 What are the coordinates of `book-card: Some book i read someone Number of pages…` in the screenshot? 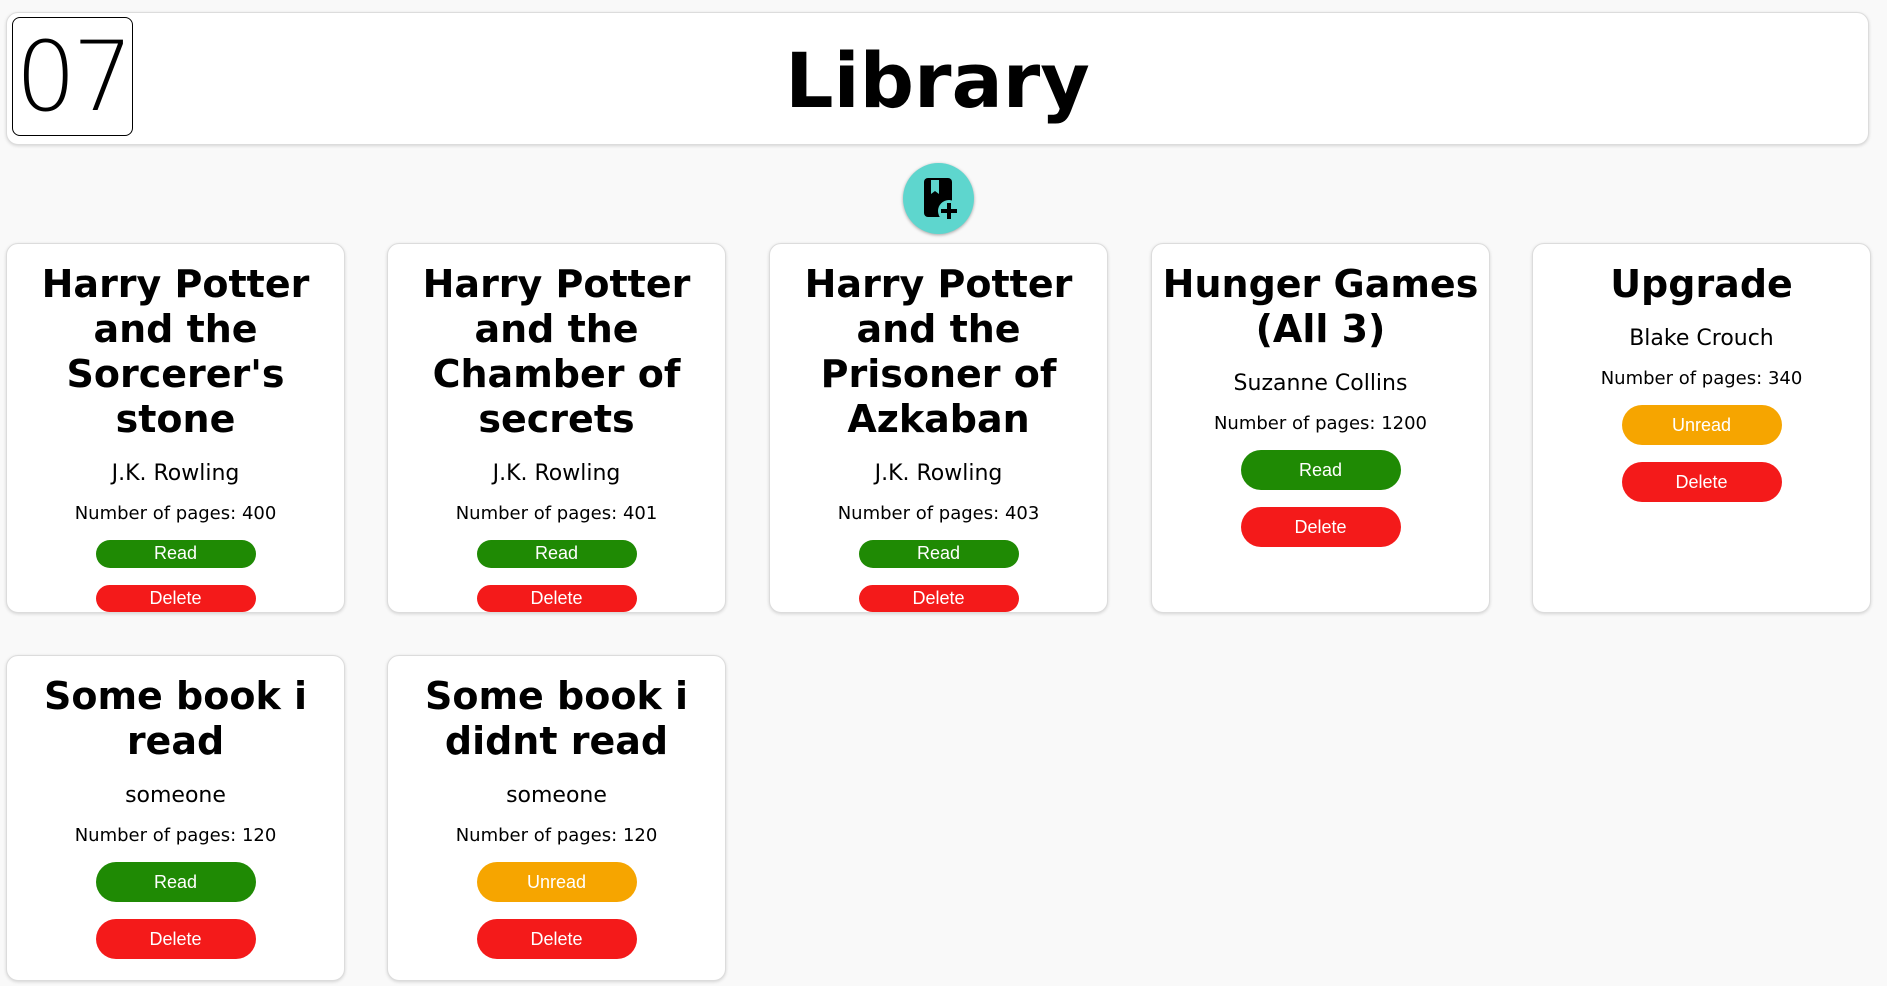 It's located at (175, 818).